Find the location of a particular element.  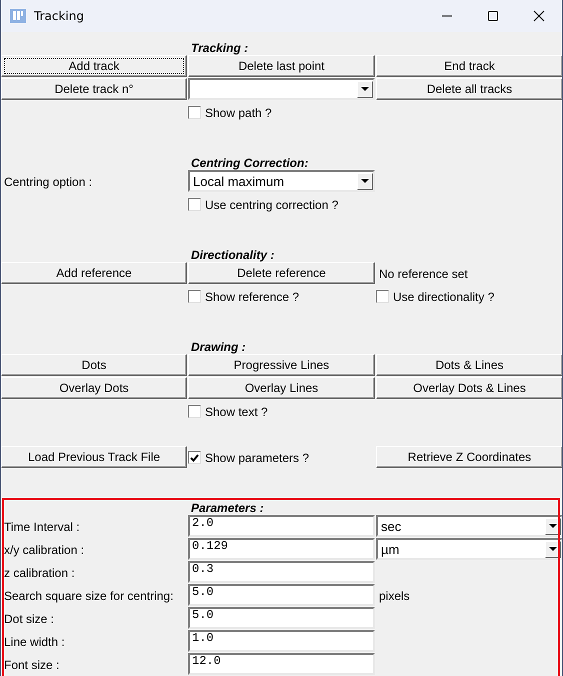

input-field: 2.0 is located at coordinates (281, 526).